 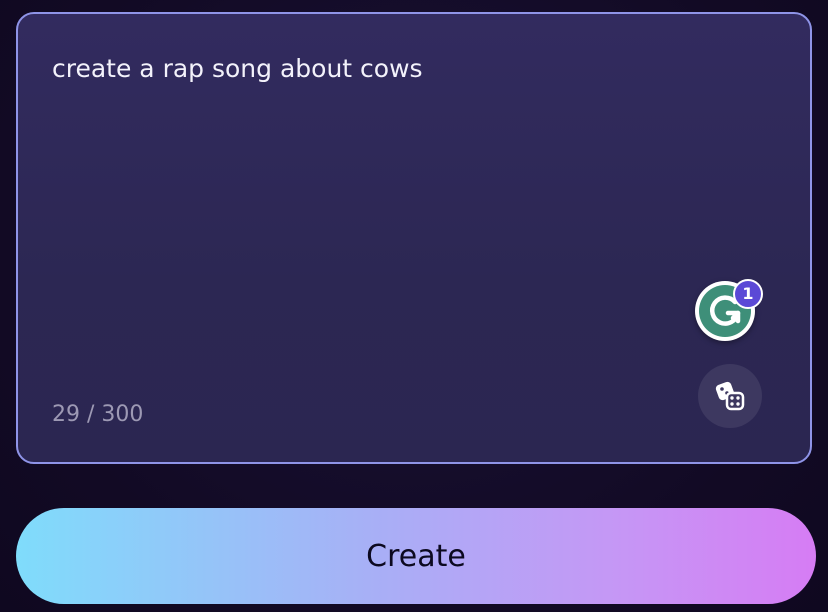 What do you see at coordinates (411, 69) in the screenshot?
I see `prompt-text: create a rap song about cows` at bounding box center [411, 69].